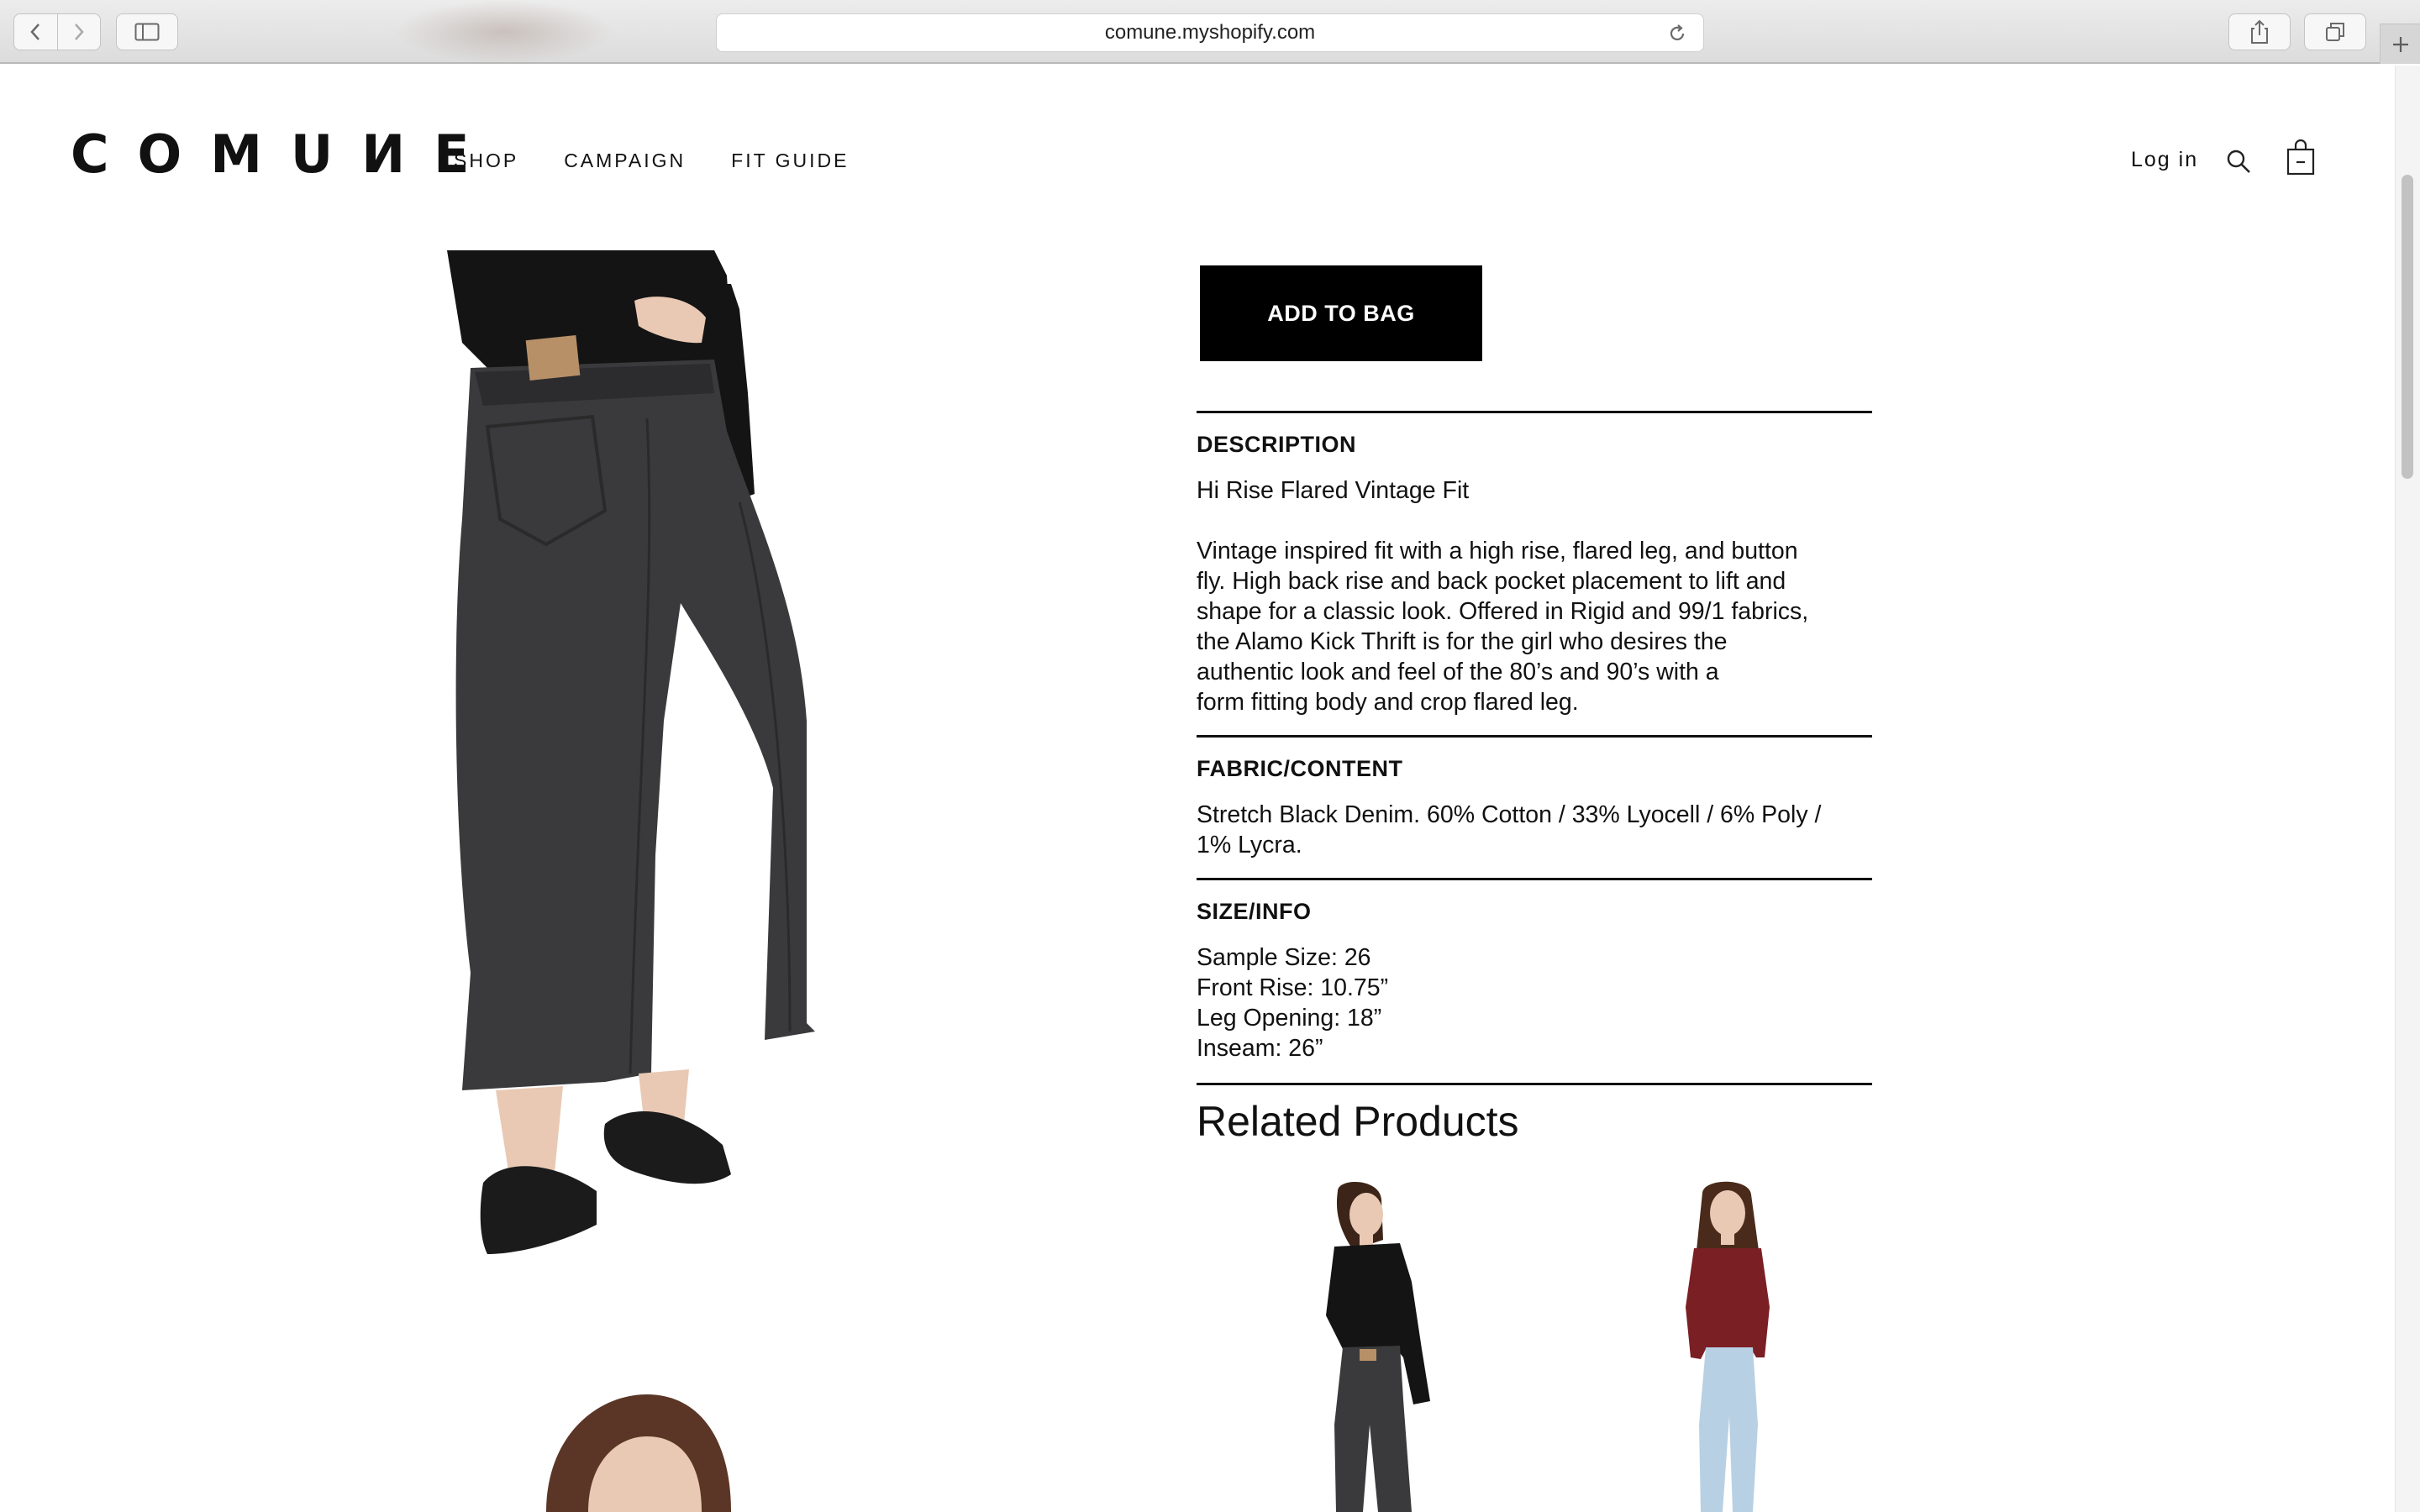 This screenshot has width=2420, height=1512. I want to click on nav-shop: SHOP, so click(486, 161).